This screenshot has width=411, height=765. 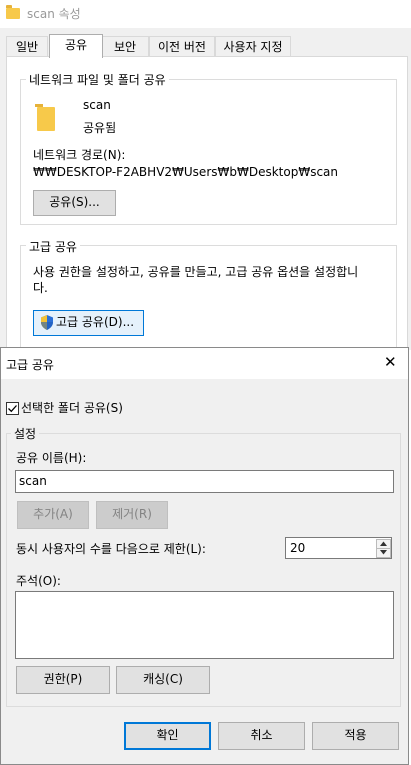 I want to click on add-button: 추가(A), so click(x=53, y=515).